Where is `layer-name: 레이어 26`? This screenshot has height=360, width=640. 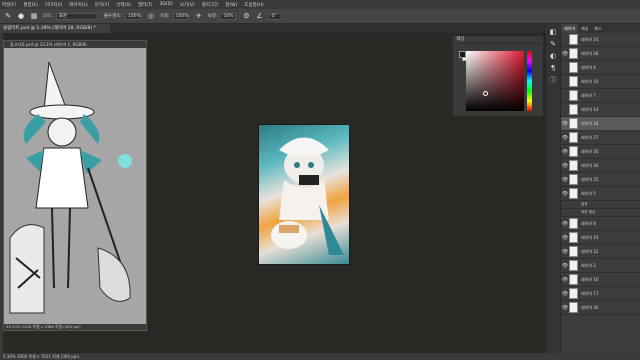
layer-name: 레이어 26 is located at coordinates (589, 166).